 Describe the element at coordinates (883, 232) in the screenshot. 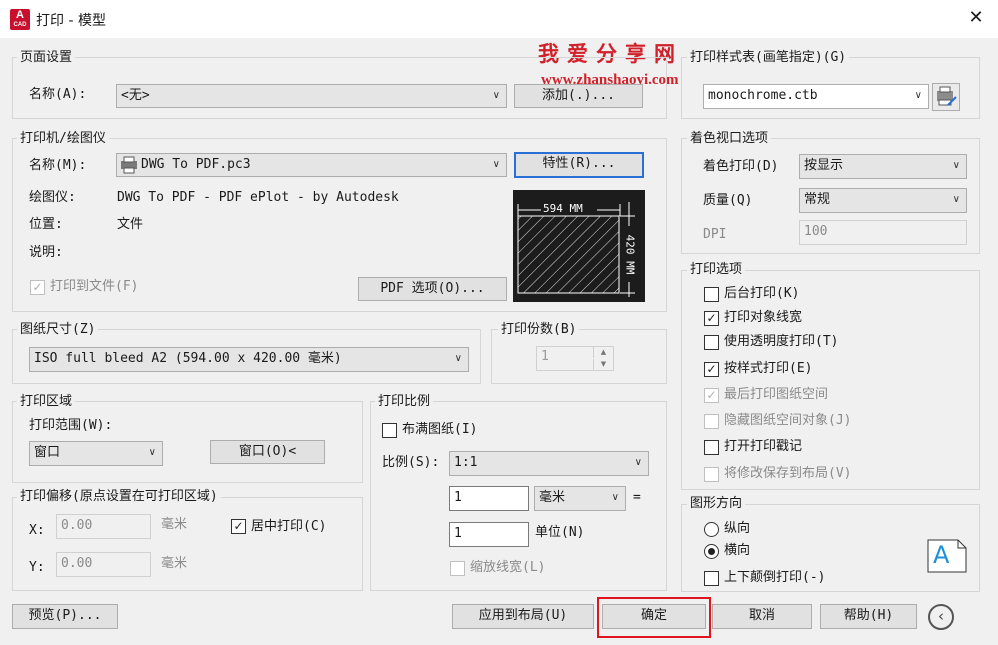

I see `dpi-input: 100` at that location.